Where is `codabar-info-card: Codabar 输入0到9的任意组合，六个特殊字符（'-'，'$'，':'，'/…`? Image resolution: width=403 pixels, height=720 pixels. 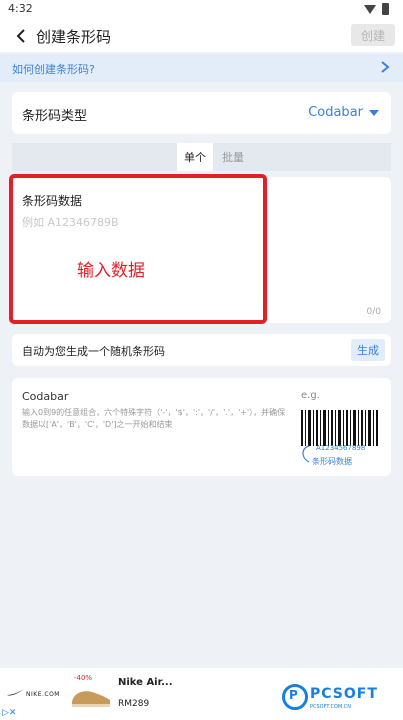
codabar-info-card: Codabar 输入0到9的任意组合，六个特殊字符（'-'，'$'，':'，'/… is located at coordinates (201, 427).